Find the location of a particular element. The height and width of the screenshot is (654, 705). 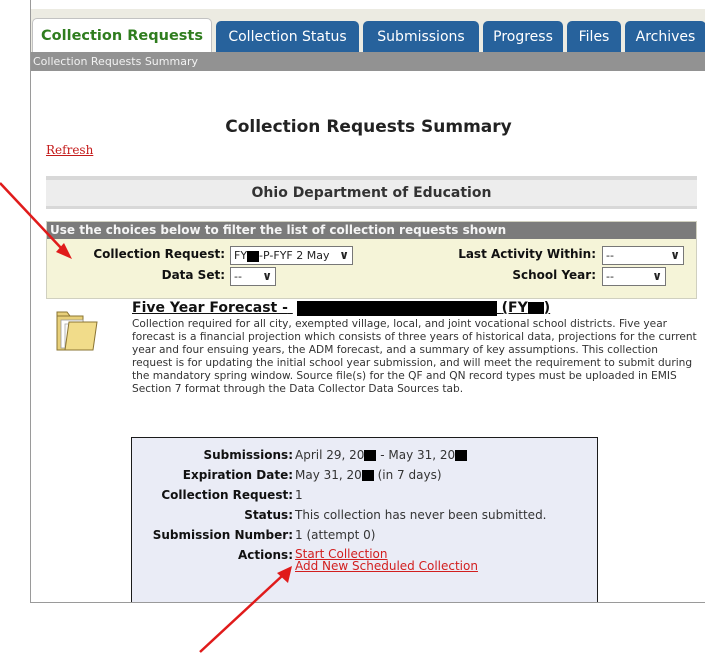

collection-request-select: FY -P-FYF 2 May ∨ is located at coordinates (291, 255).